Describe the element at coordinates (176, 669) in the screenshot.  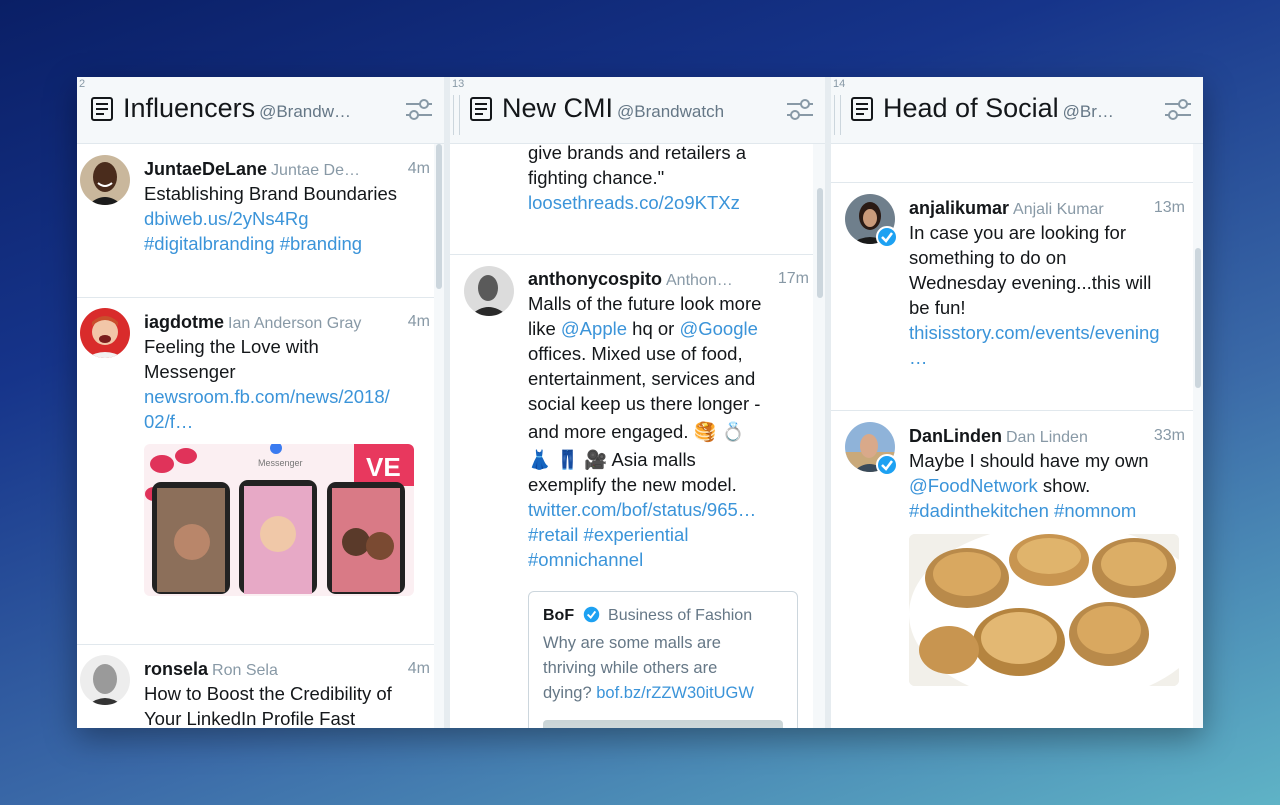
I see `tweet-handle: ronsela` at that location.